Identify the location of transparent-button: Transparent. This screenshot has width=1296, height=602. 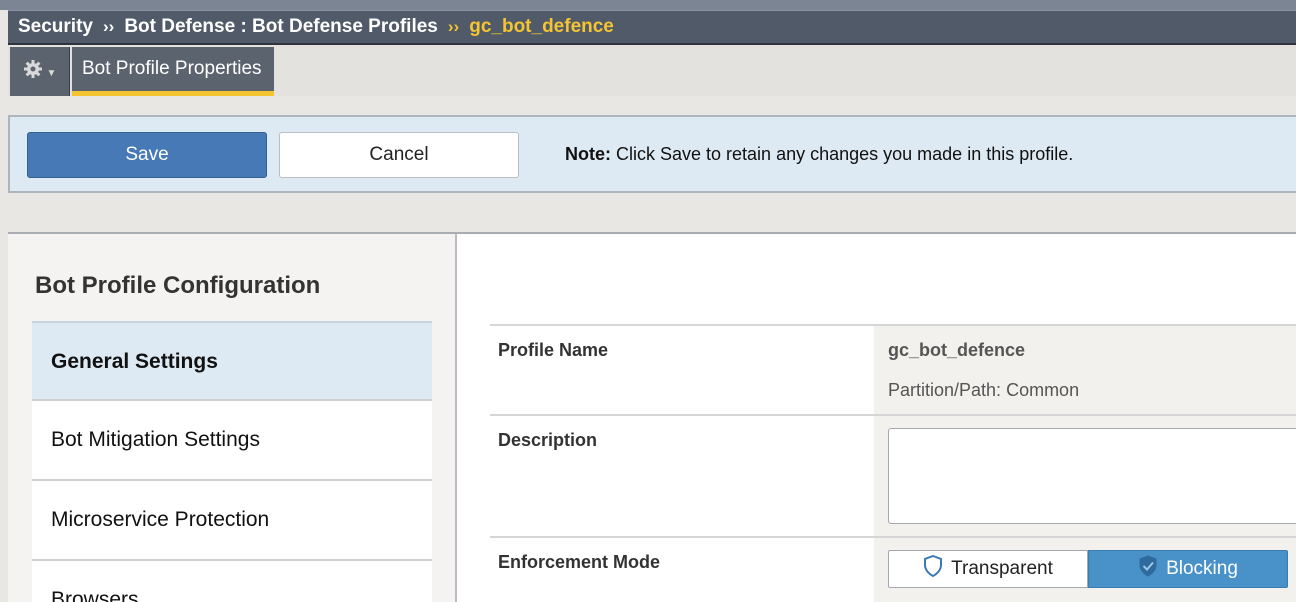
(988, 569).